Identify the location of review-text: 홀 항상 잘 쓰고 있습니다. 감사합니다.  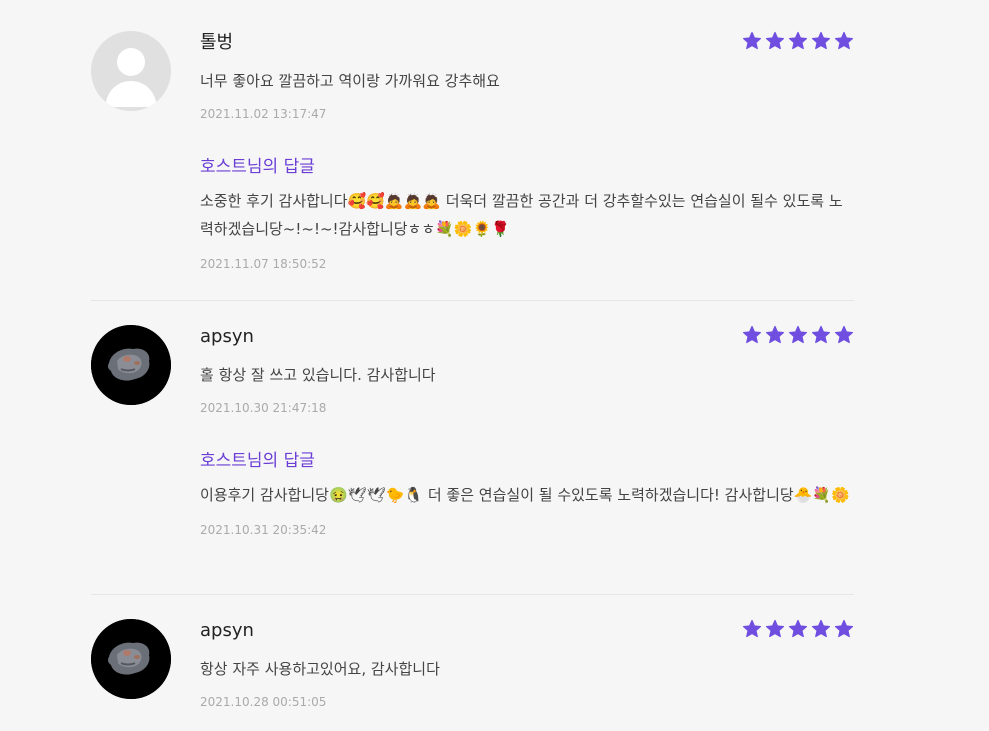
(318, 375).